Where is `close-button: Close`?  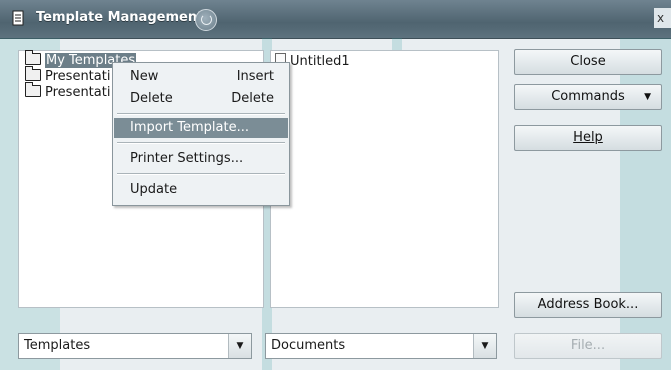
close-button: Close is located at coordinates (588, 62).